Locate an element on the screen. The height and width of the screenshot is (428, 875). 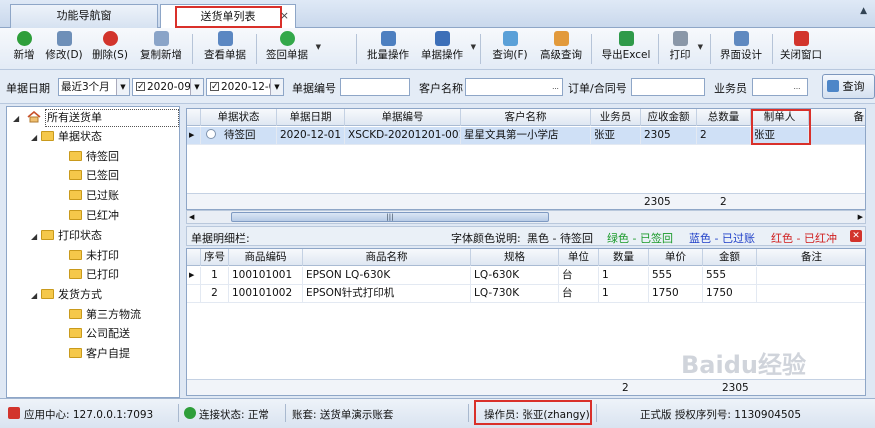
order-label: 订单/合同号 is located at coordinates (597, 88).